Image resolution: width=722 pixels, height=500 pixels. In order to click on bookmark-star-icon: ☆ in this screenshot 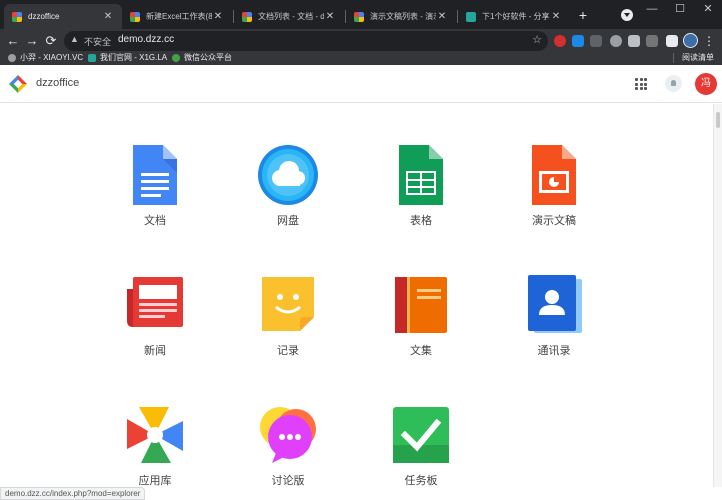, I will do `click(537, 39)`.